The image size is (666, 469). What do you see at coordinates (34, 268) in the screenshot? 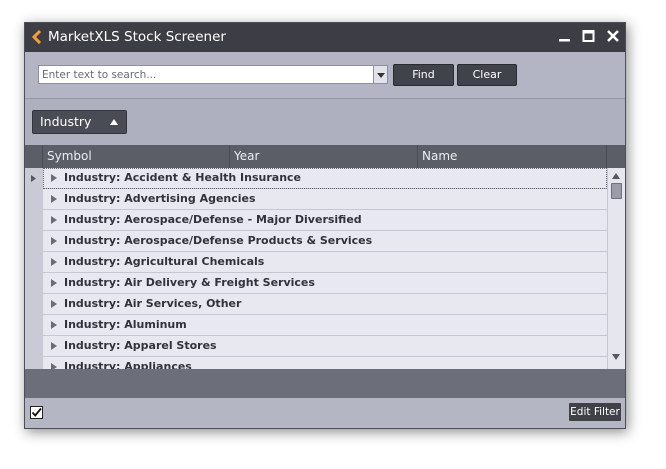
I see `row-indicator-column` at bounding box center [34, 268].